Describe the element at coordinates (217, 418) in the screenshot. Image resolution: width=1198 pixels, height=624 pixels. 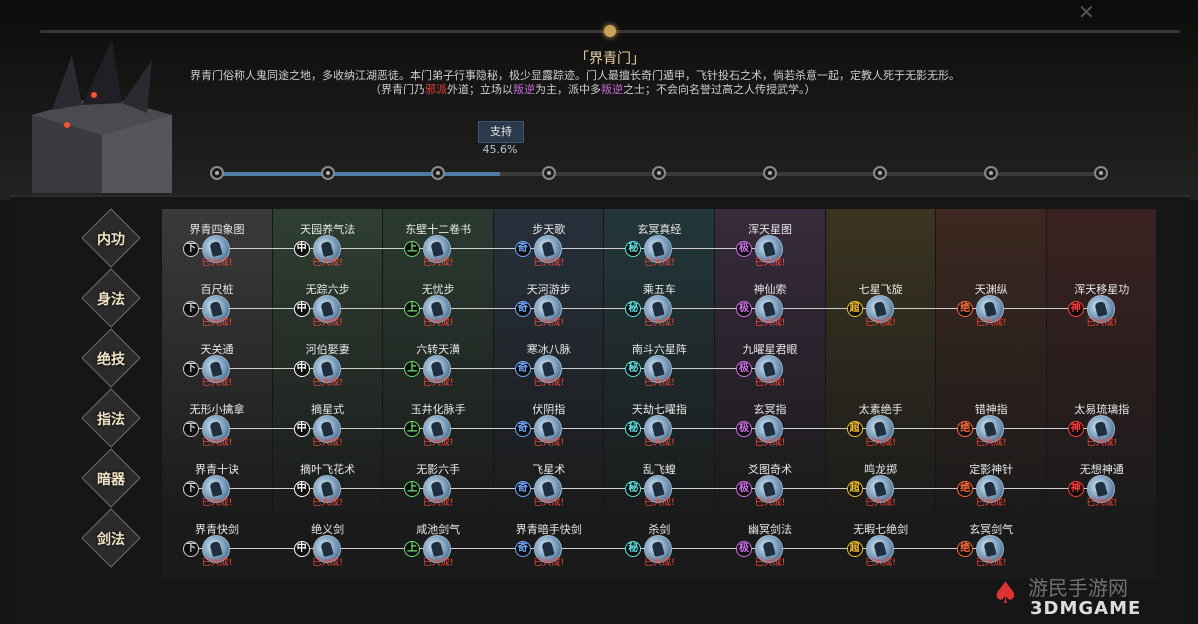
I see `skill-cell: 无形小擒拿下已大成!` at that location.